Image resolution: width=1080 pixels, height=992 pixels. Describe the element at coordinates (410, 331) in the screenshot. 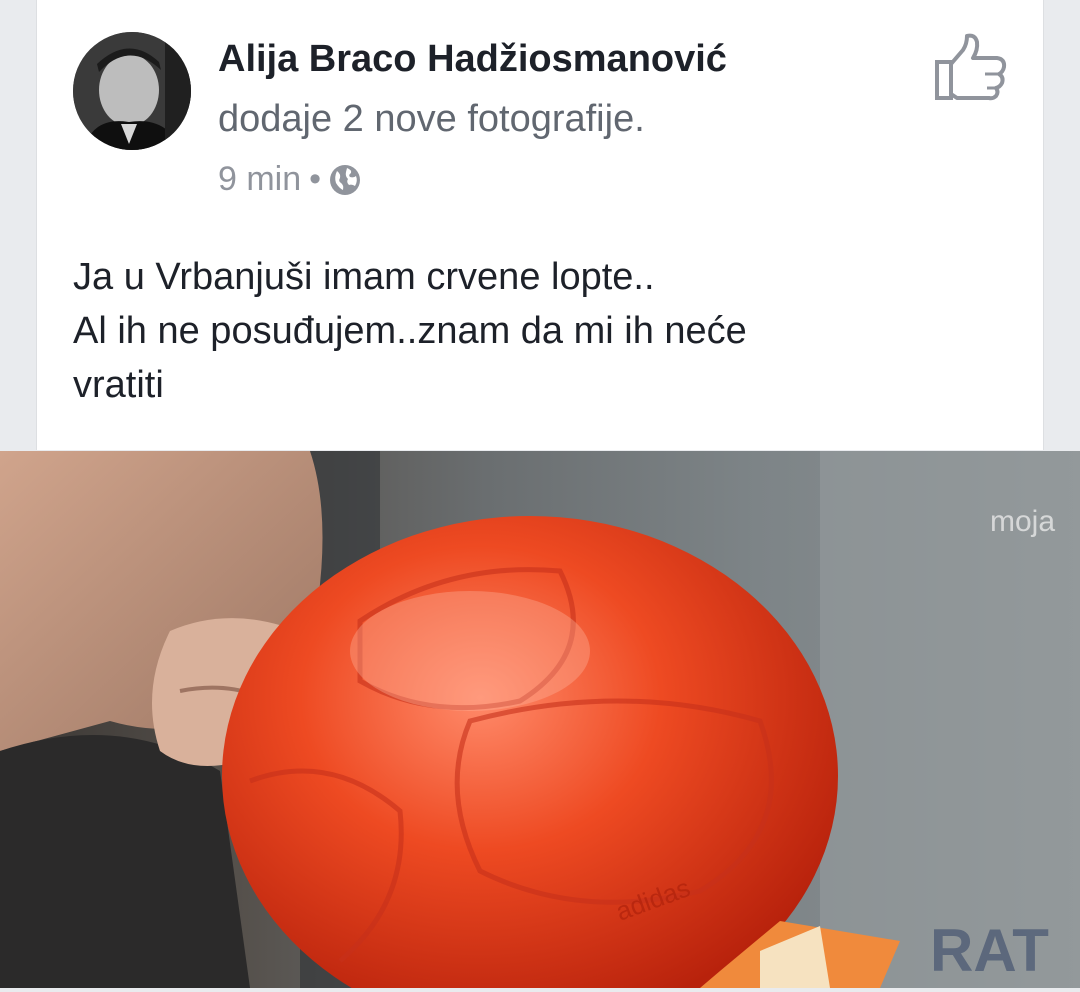

I see `post-text-line: Al ih ne posuđujem..znam da mi ih neće` at that location.